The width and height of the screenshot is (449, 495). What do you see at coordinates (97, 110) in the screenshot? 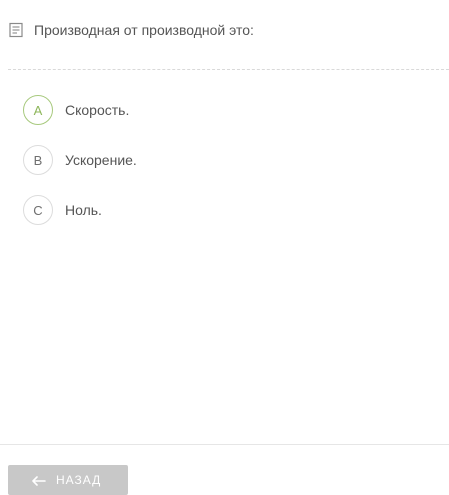
I see `option-label: Скорость.` at bounding box center [97, 110].